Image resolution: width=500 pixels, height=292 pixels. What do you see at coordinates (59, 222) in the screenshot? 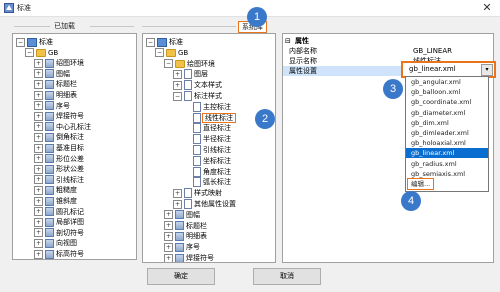
I see `tree-node: + 局部详图` at bounding box center [59, 222].